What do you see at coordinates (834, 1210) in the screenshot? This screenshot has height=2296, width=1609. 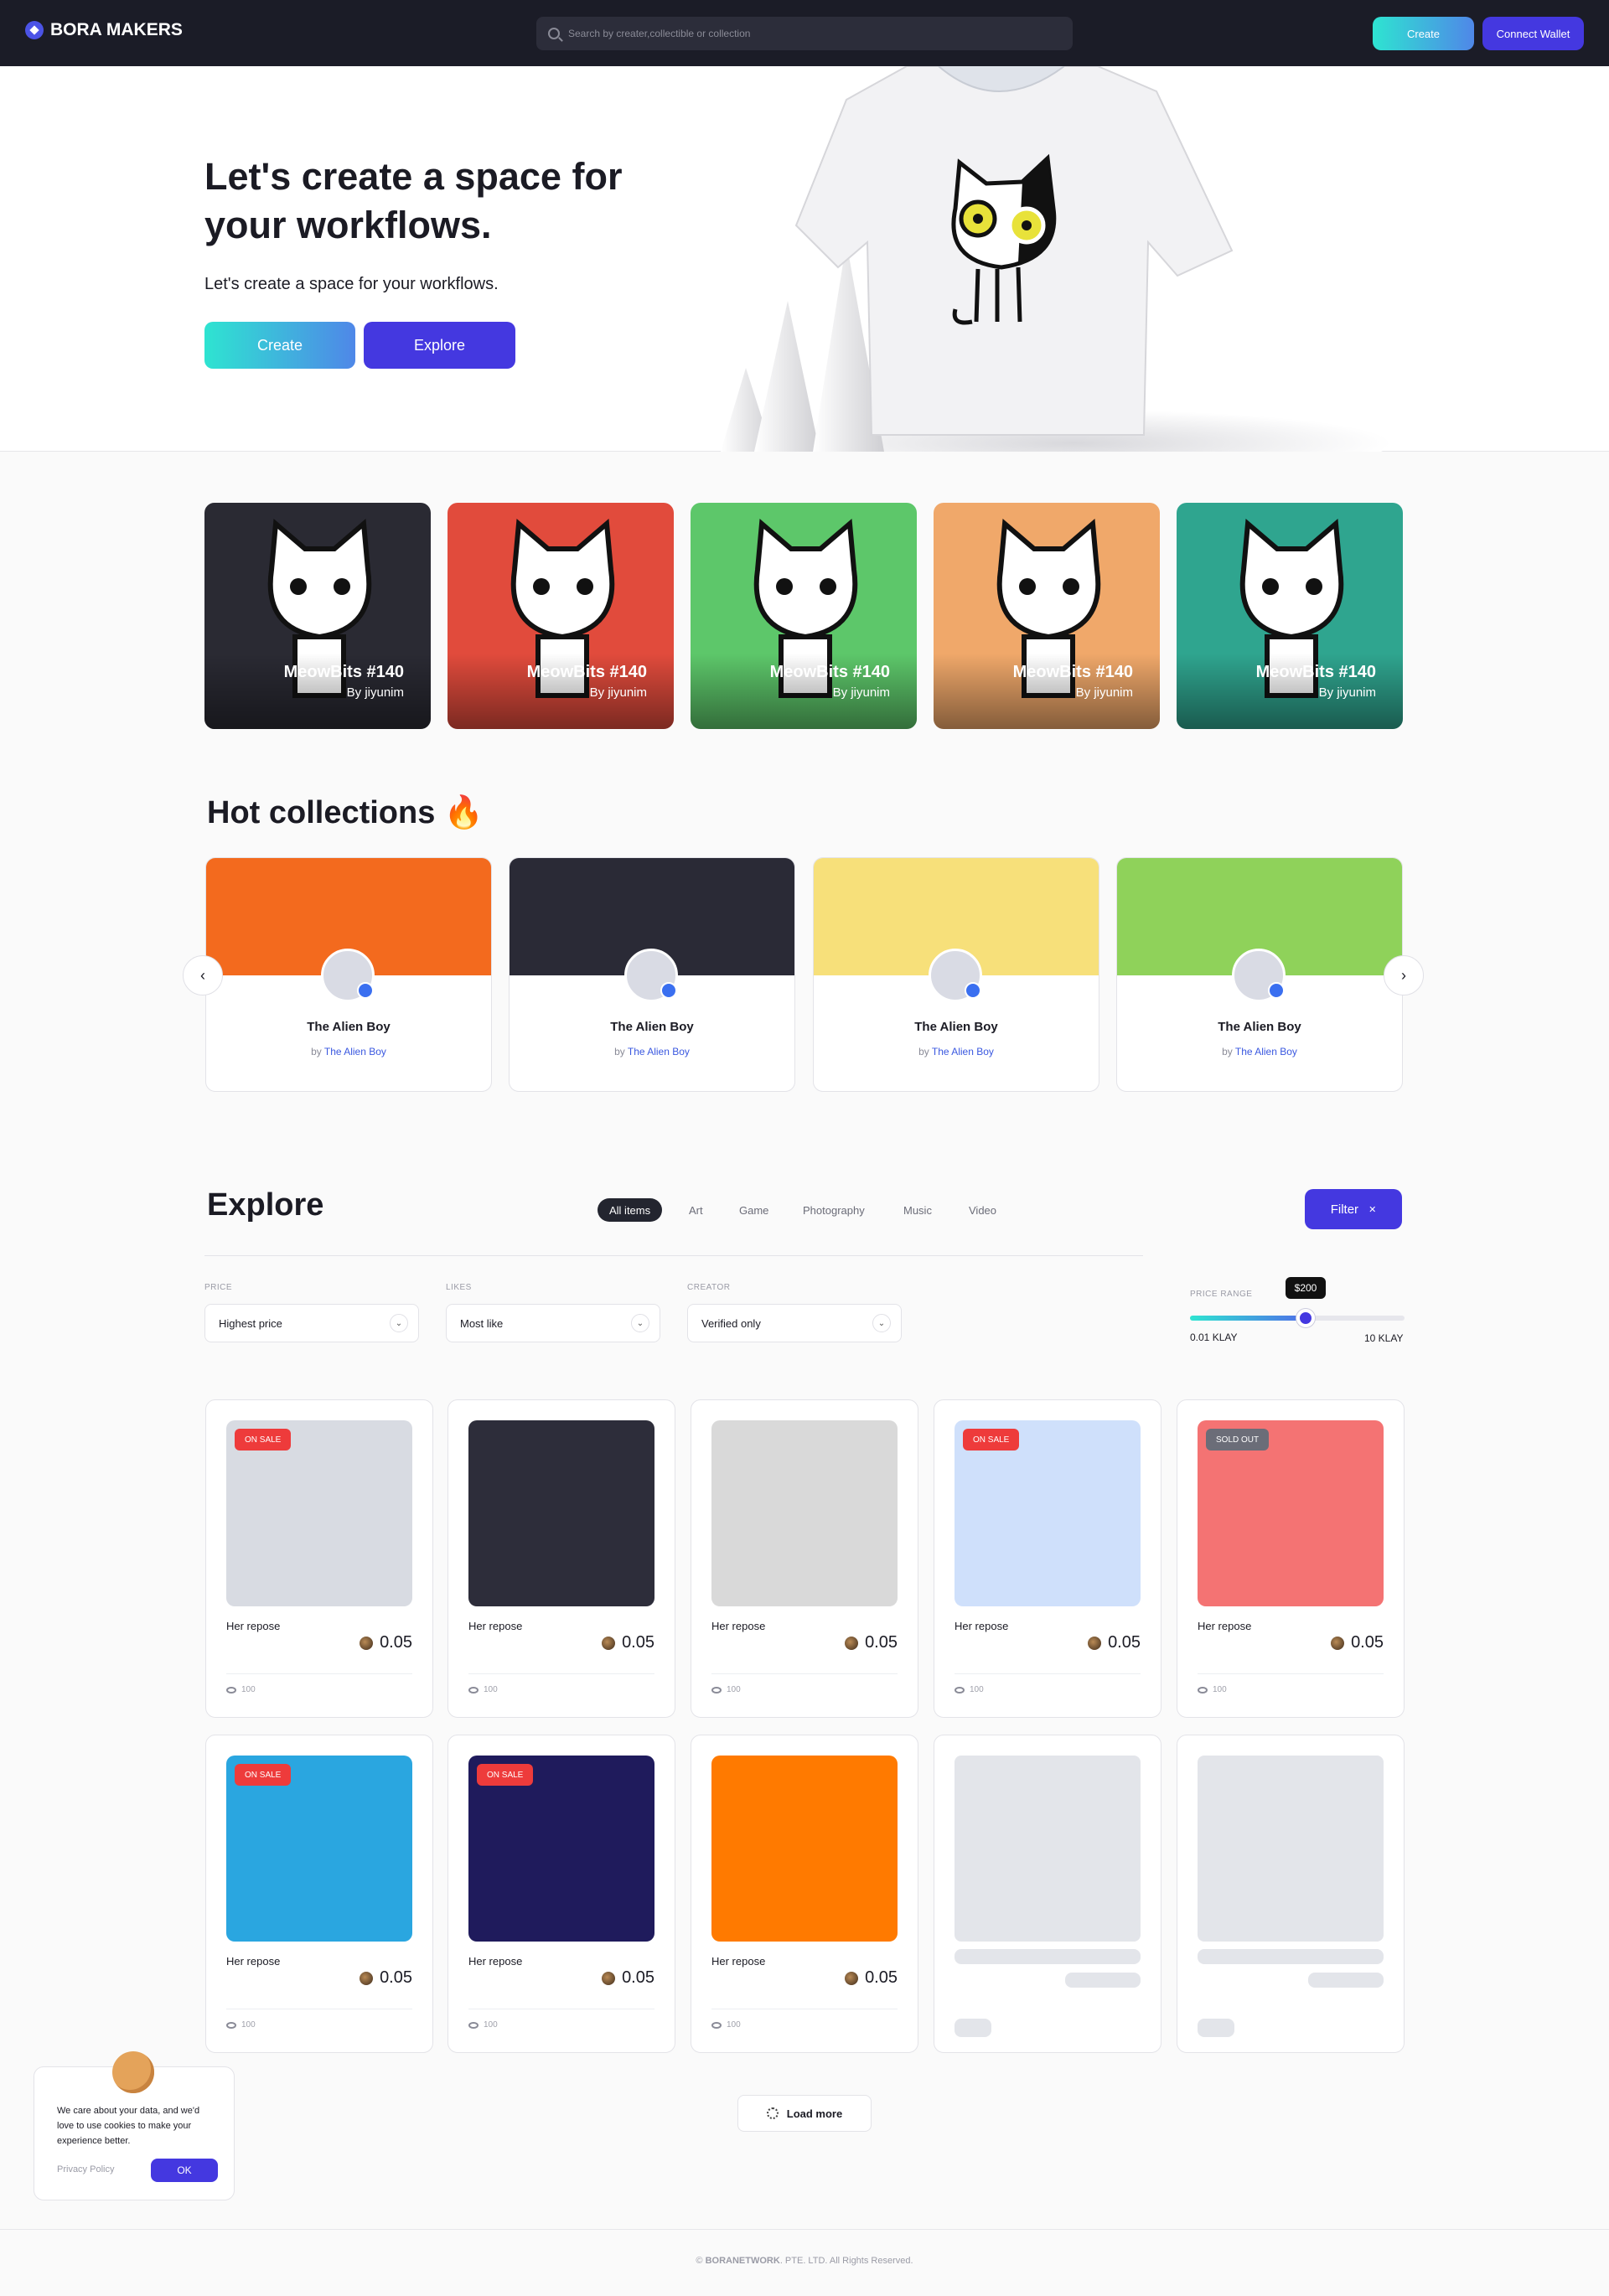 I see `tab-photography: Photography` at bounding box center [834, 1210].